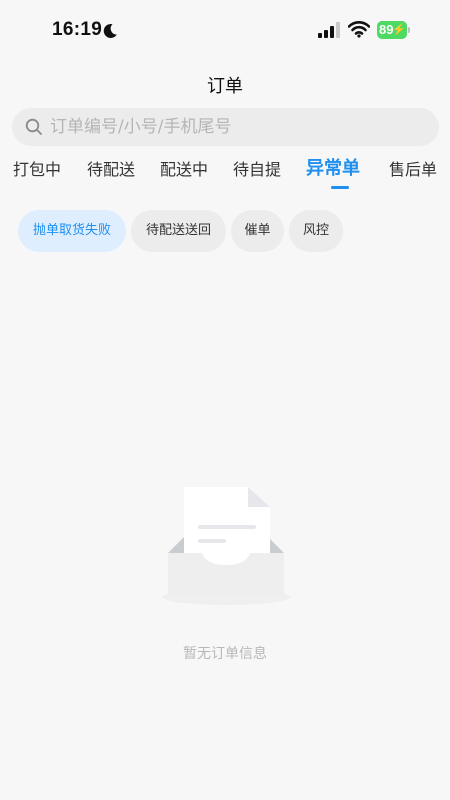 The height and width of the screenshot is (800, 450). I want to click on battery-level: 89, so click(386, 29).